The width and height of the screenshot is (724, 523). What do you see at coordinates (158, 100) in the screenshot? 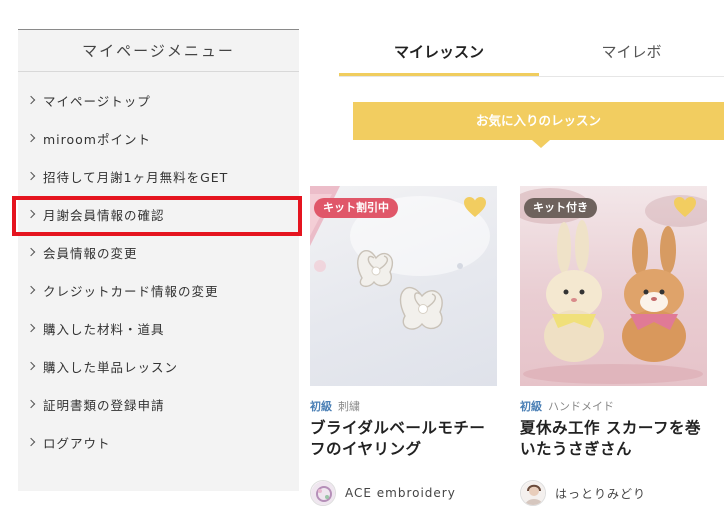
I see `sidebar-item-mypage-top: マイページトップ` at bounding box center [158, 100].